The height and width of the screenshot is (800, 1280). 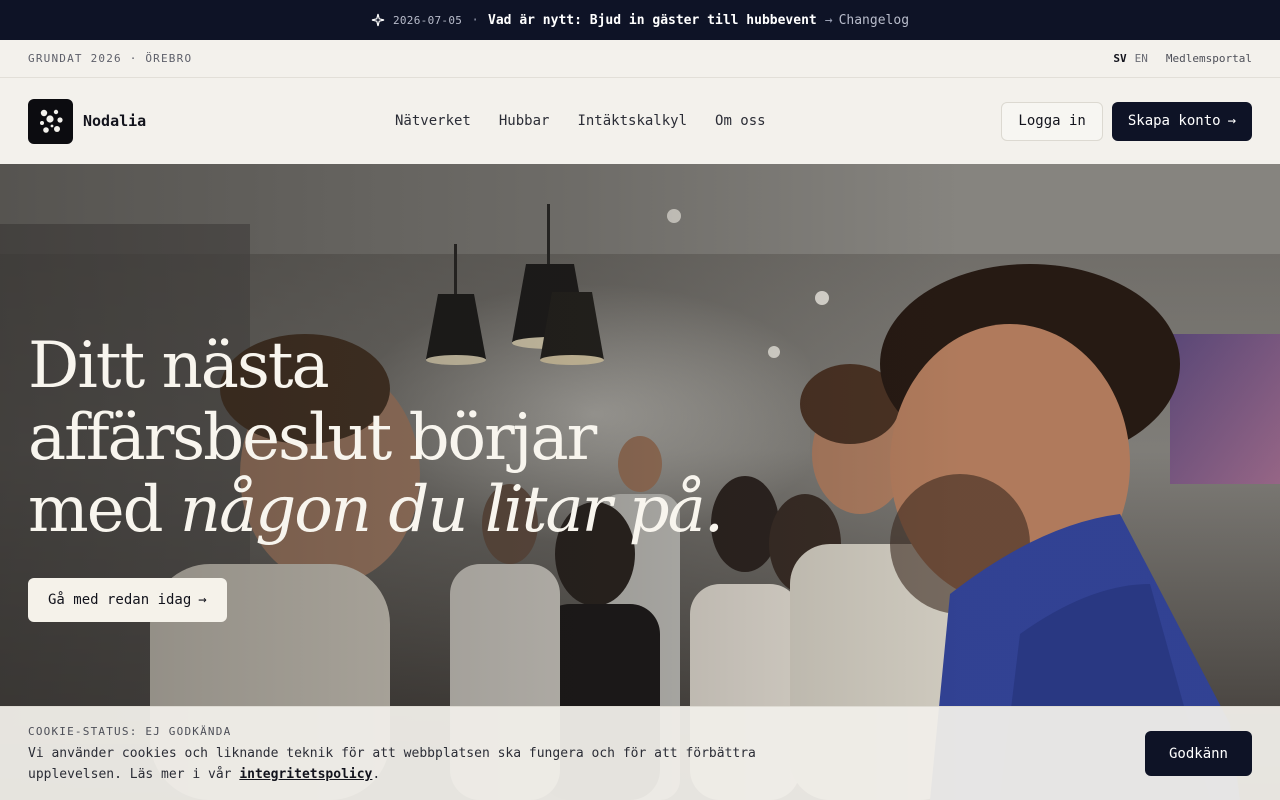 What do you see at coordinates (740, 121) in the screenshot?
I see `nav-item-om-oss: Om oss` at bounding box center [740, 121].